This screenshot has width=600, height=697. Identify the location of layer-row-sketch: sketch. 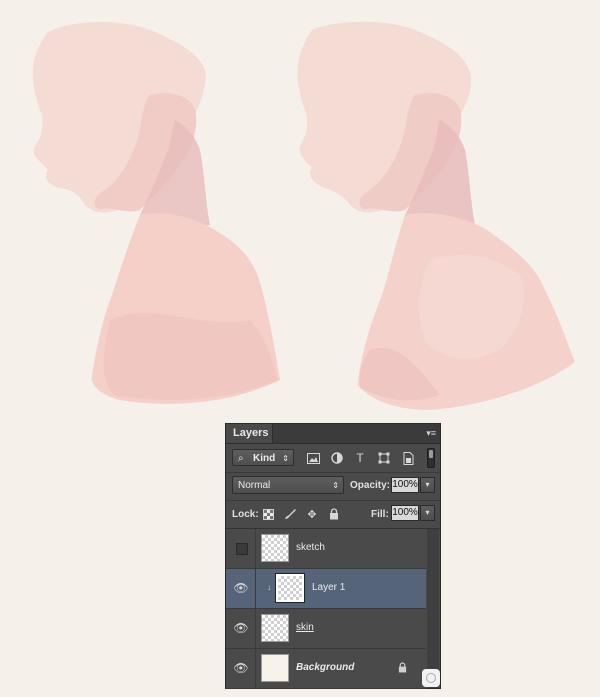
(326, 549).